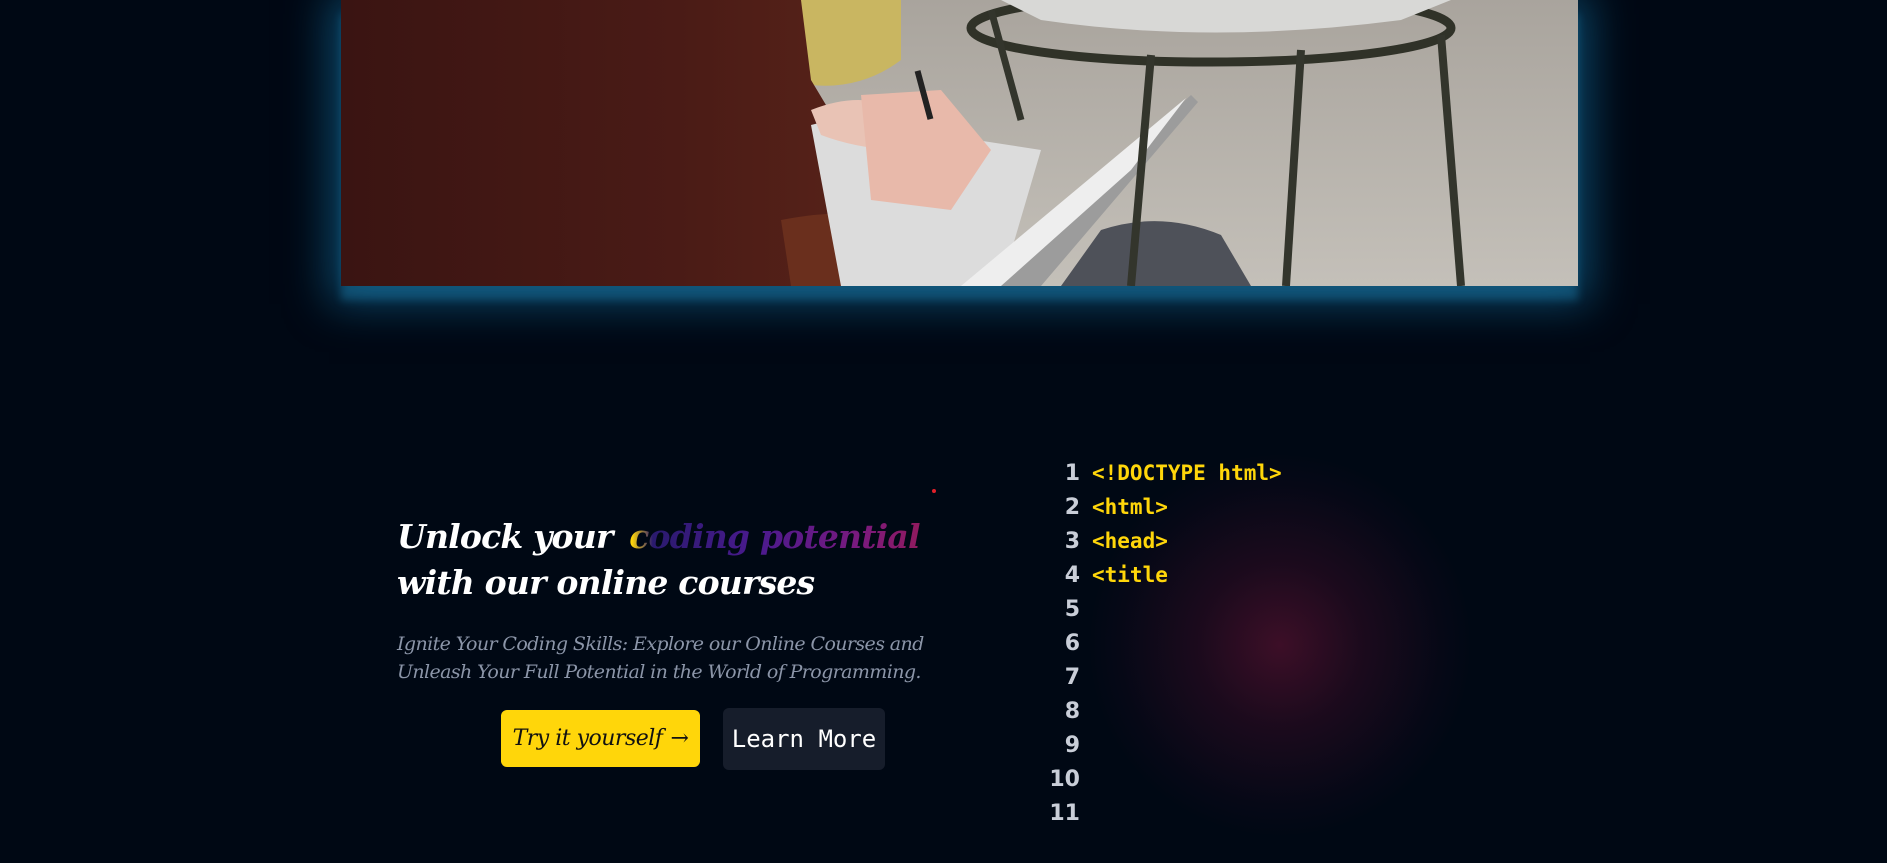 The height and width of the screenshot is (863, 1887). I want to click on code-line: 8, so click(1190, 711).